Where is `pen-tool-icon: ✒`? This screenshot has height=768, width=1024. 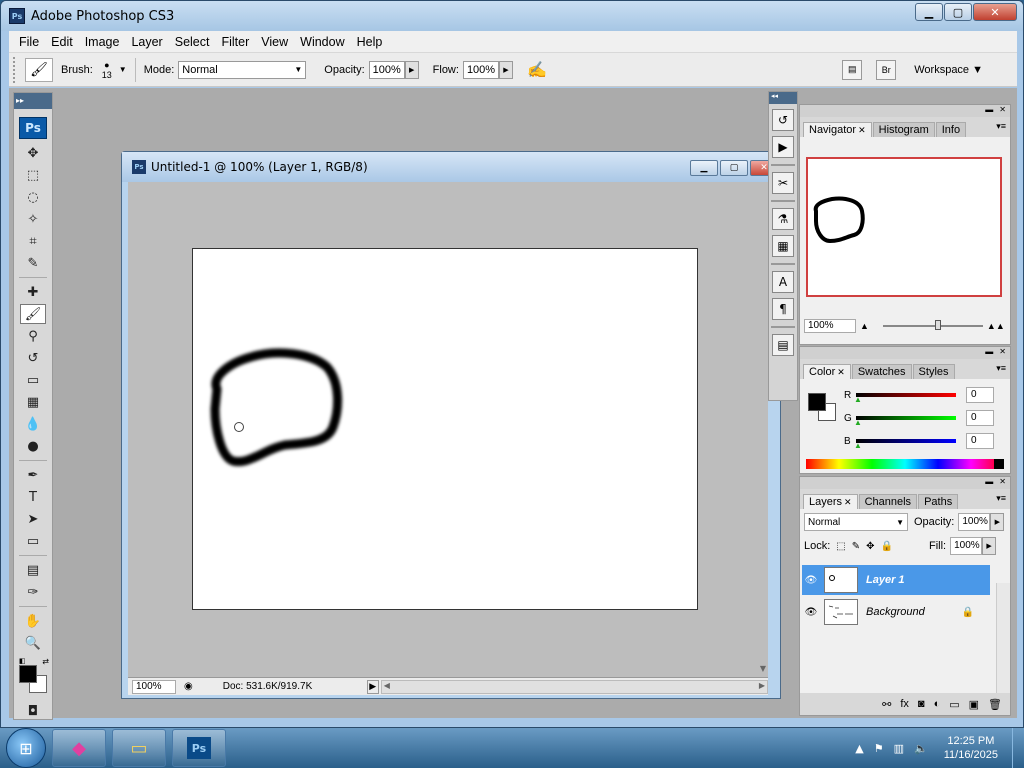
pen-tool-icon: ✒ is located at coordinates (33, 475).